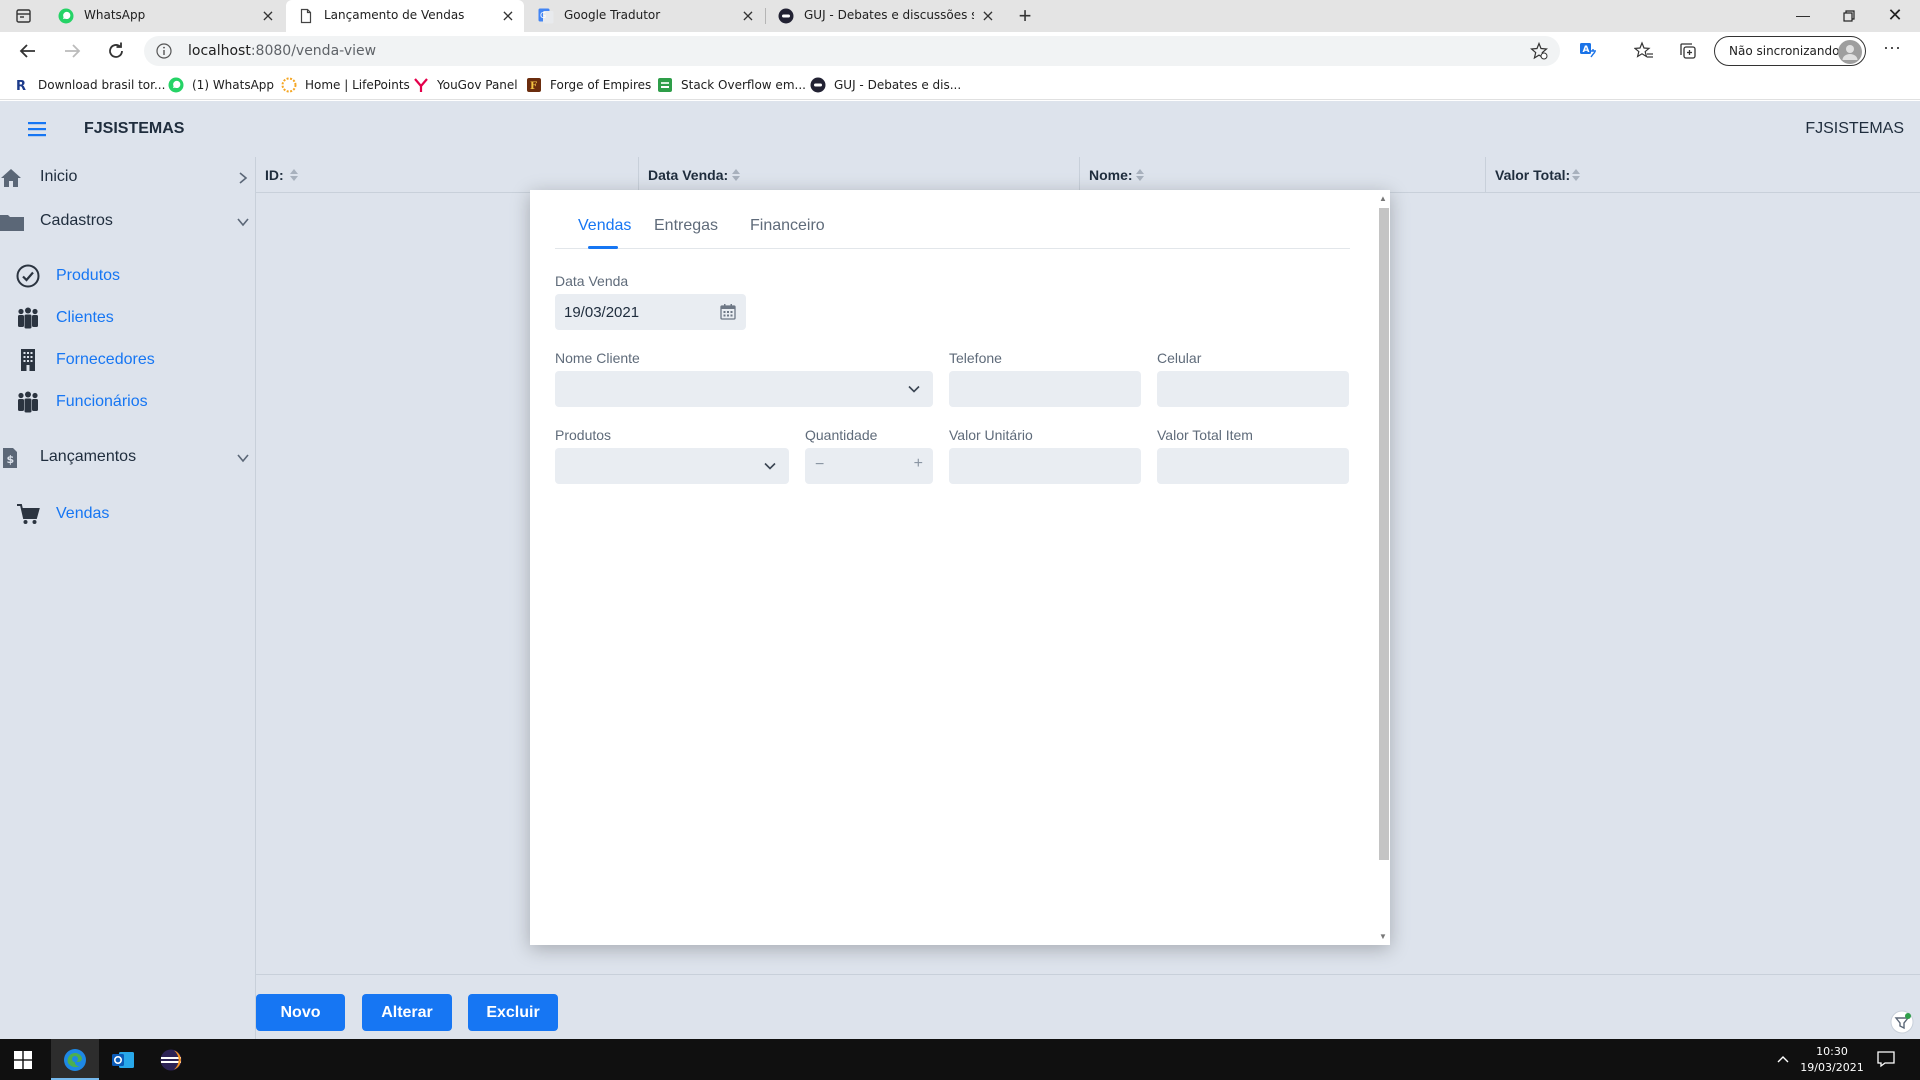 This screenshot has width=1920, height=1080. What do you see at coordinates (602, 312) in the screenshot?
I see `data-venda-value: 19/03/2021` at bounding box center [602, 312].